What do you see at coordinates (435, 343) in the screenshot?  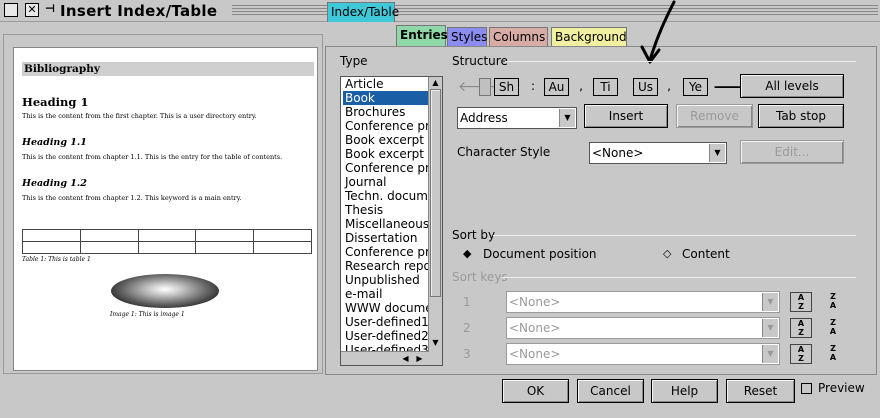 I see `scroll-down-icon: ▼` at bounding box center [435, 343].